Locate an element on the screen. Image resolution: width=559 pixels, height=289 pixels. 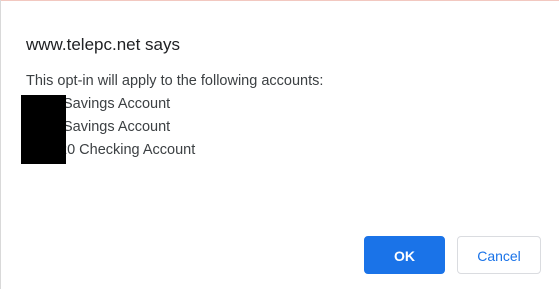
account-line-3: 20 Checking Account is located at coordinates (127, 150).